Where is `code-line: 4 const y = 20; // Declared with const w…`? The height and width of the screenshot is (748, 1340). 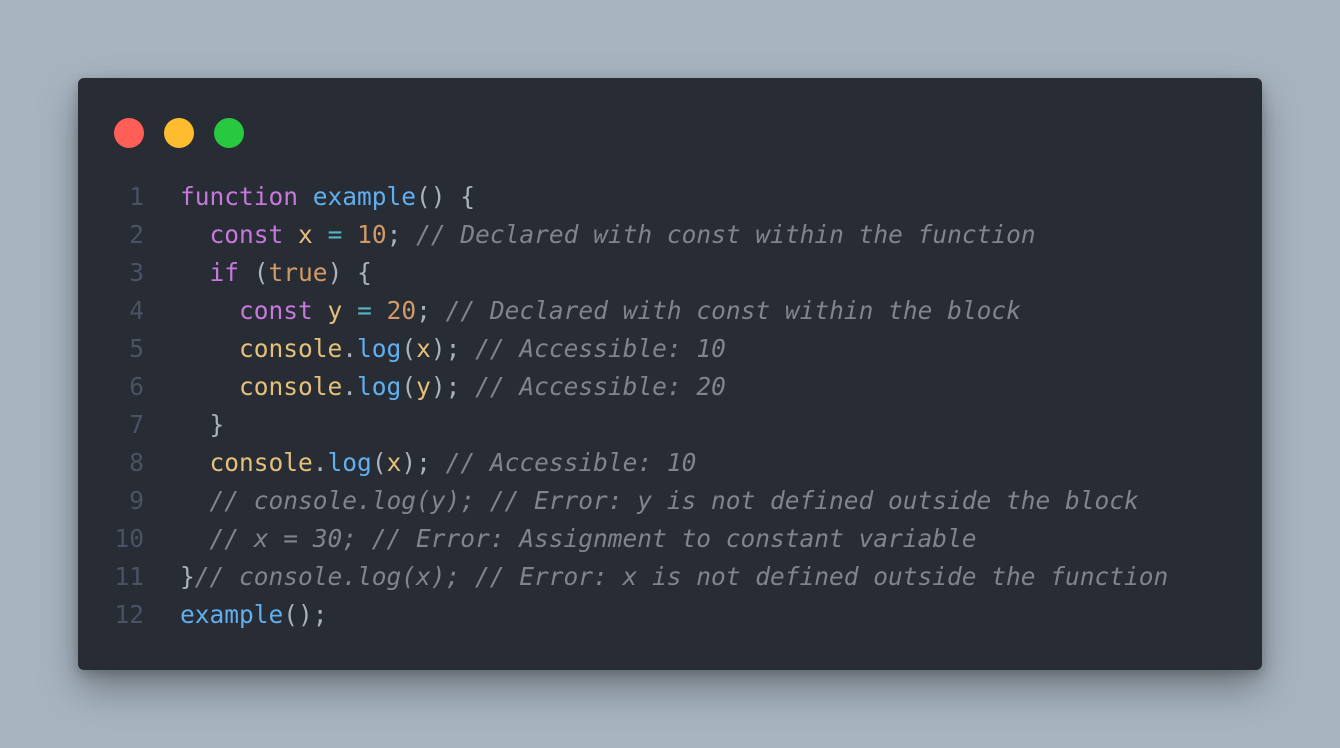 code-line: 4 const y = 20; // Declared with const w… is located at coordinates (670, 311).